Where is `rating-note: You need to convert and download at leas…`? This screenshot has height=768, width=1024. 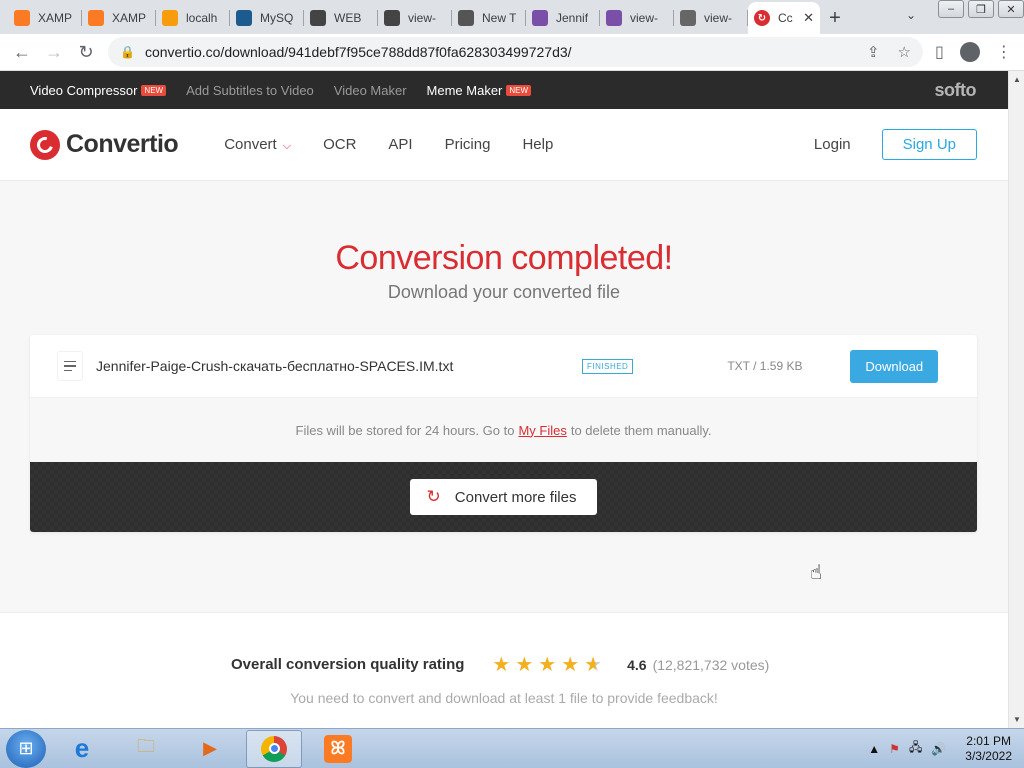 rating-note: You need to convert and download at leas… is located at coordinates (504, 698).